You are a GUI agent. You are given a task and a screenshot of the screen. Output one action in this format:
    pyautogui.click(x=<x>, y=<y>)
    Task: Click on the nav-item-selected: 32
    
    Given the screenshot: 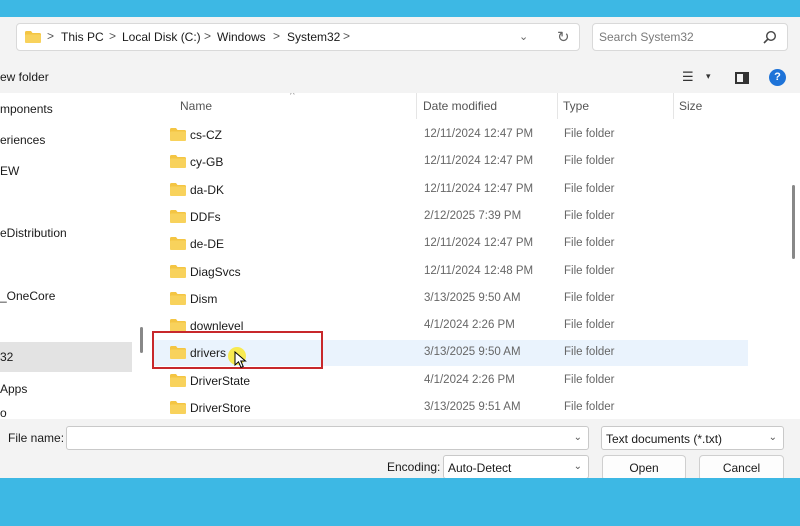 What is the action you would take?
    pyautogui.click(x=66, y=357)
    